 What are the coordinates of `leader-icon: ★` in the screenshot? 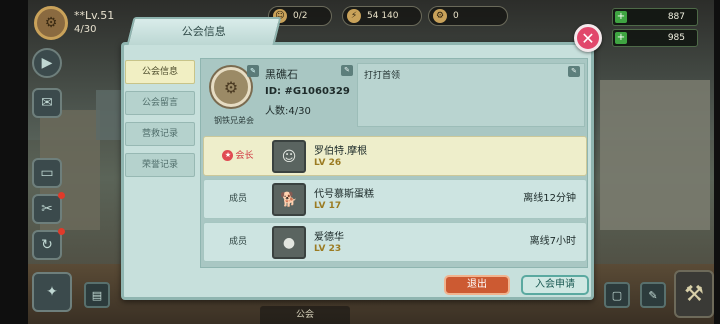 It's located at (228, 155).